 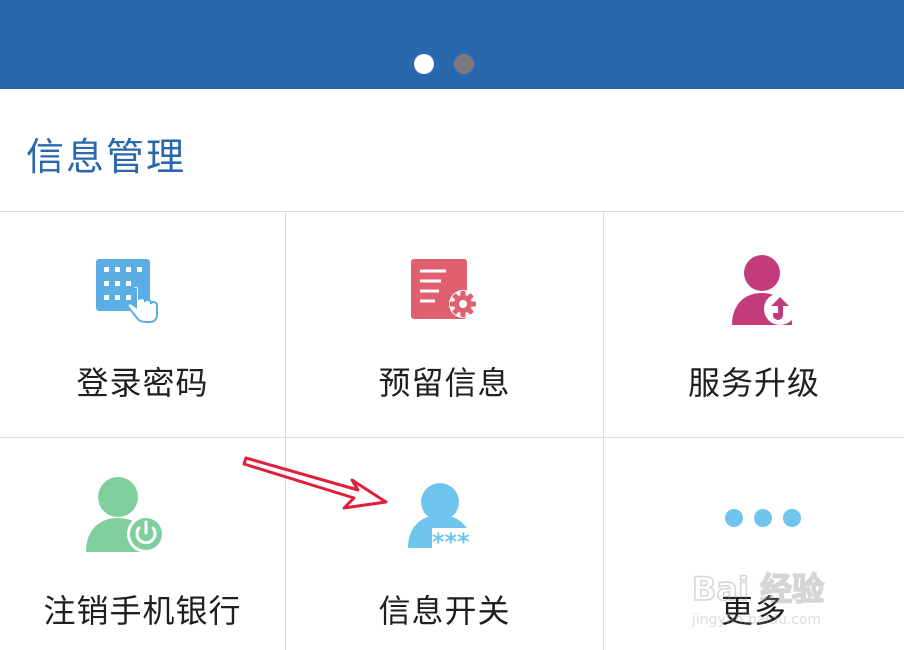 What do you see at coordinates (142, 383) in the screenshot?
I see `grid-item-label: 登录密码` at bounding box center [142, 383].